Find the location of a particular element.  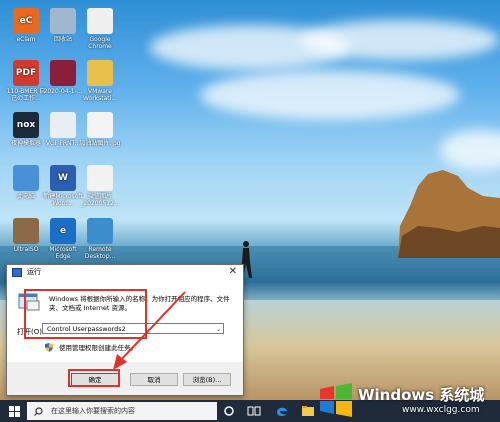

run-icon is located at coordinates (17, 272).